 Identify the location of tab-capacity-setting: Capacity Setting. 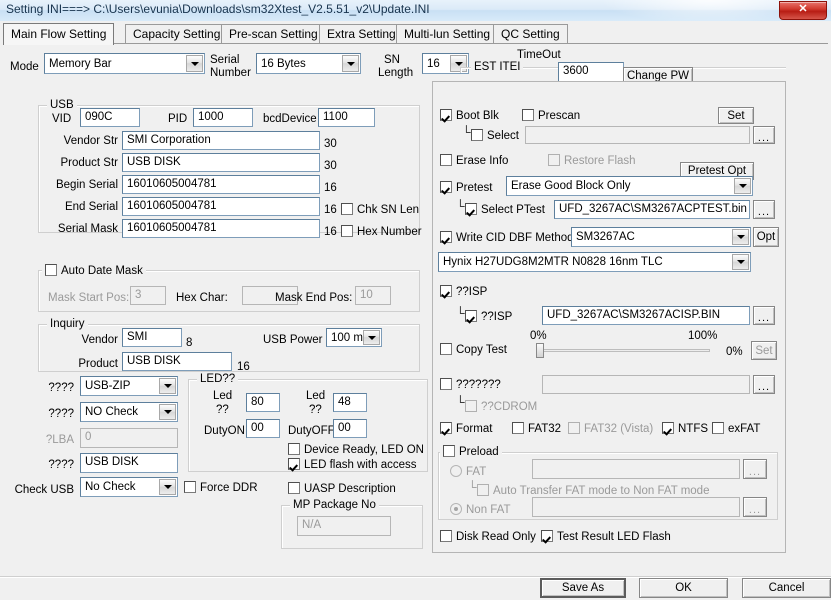
(177, 34).